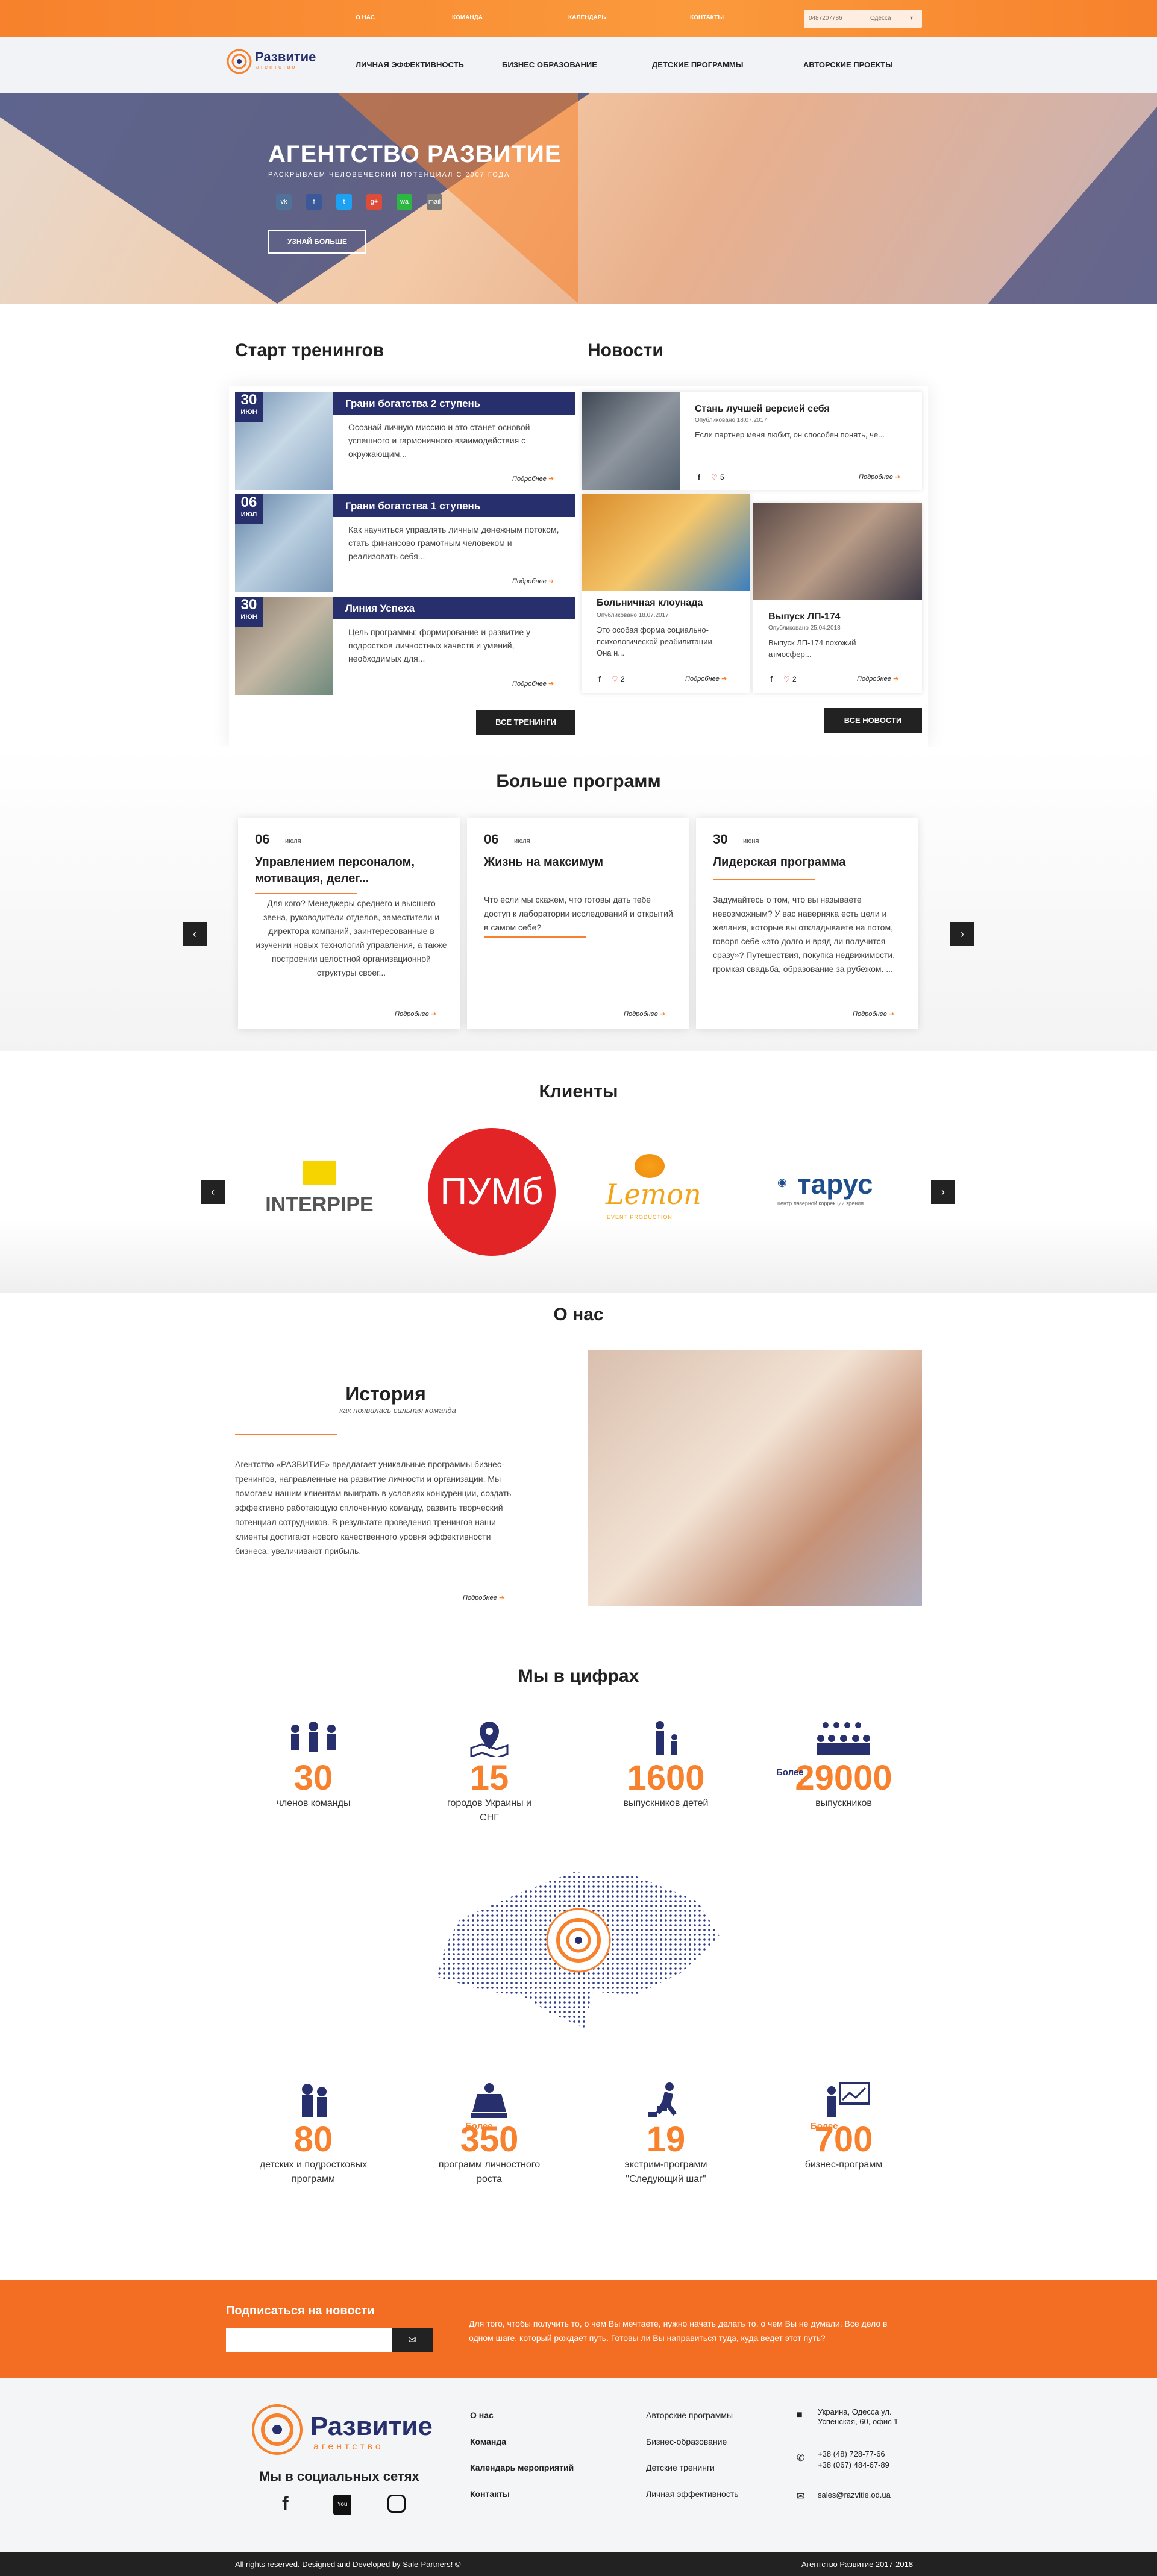  I want to click on programs-prev-arrow: ‹, so click(195, 934).